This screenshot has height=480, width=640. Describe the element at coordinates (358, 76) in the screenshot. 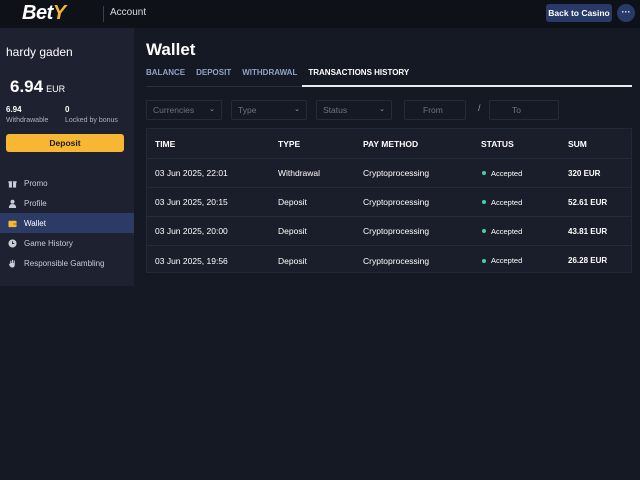

I see `tab-transactions-history: TRANSACTIONS HISTORY` at that location.